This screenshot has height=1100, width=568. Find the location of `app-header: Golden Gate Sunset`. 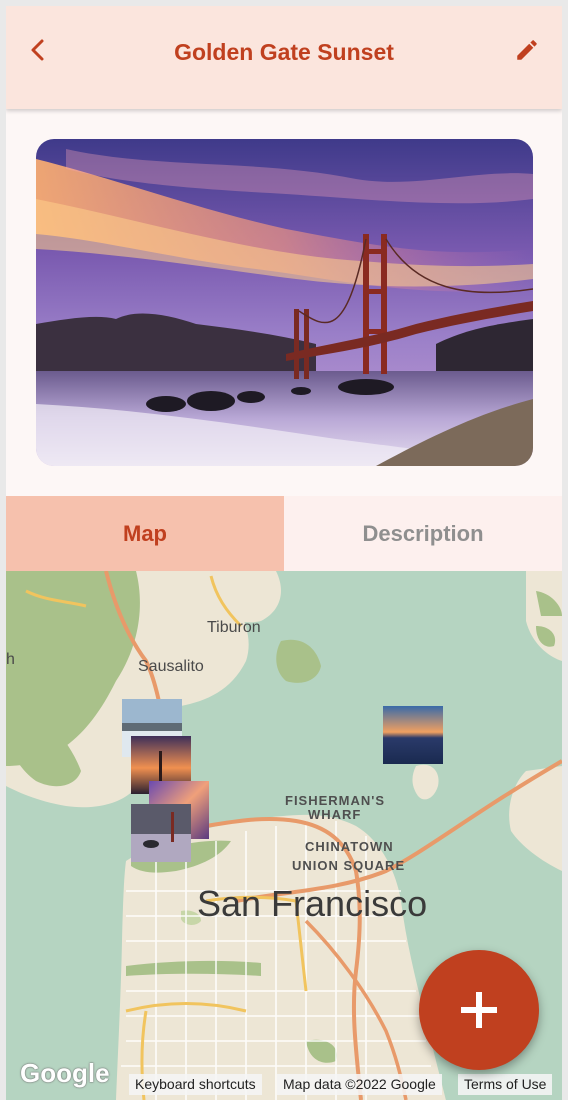

app-header: Golden Gate Sunset is located at coordinates (284, 57).